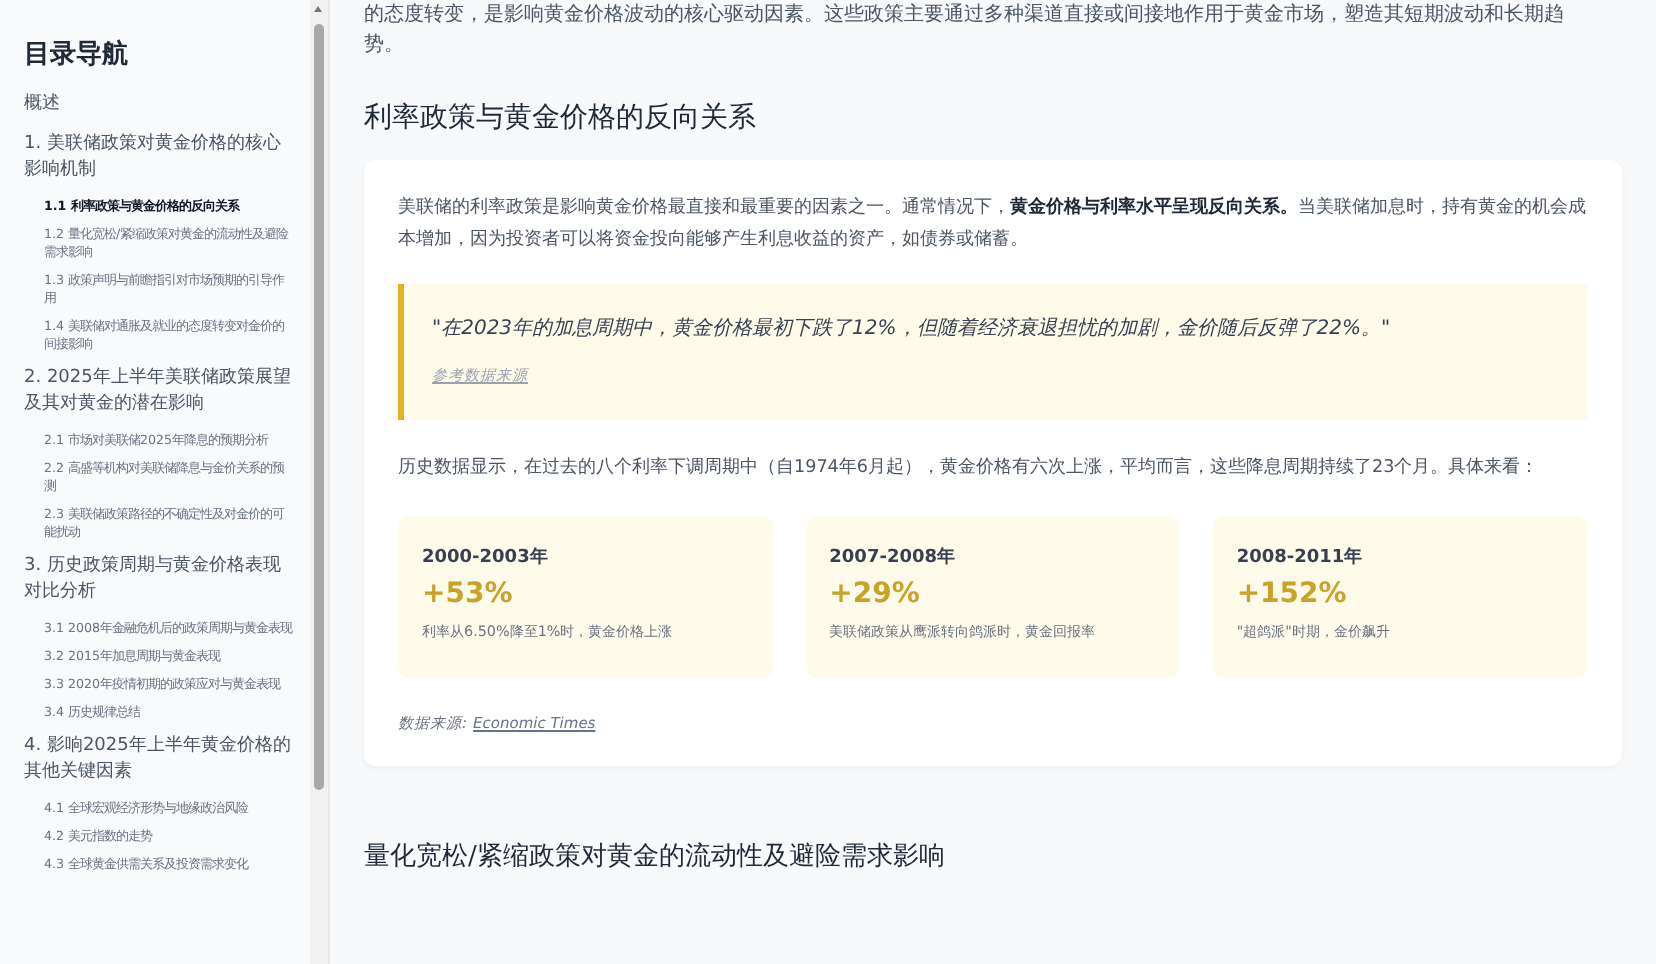 The image size is (1656, 964). I want to click on toc-item: 4. 影响2025年上半年黄金价格的其他关键因素, so click(159, 760).